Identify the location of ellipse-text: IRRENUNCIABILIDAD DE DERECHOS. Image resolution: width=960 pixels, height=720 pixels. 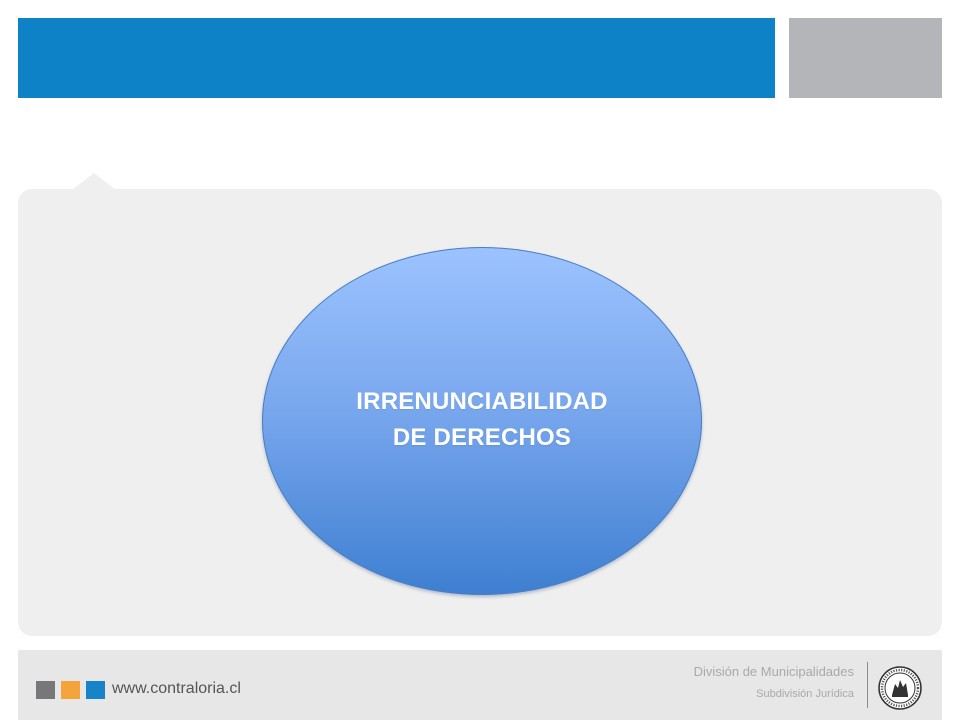
(481, 420).